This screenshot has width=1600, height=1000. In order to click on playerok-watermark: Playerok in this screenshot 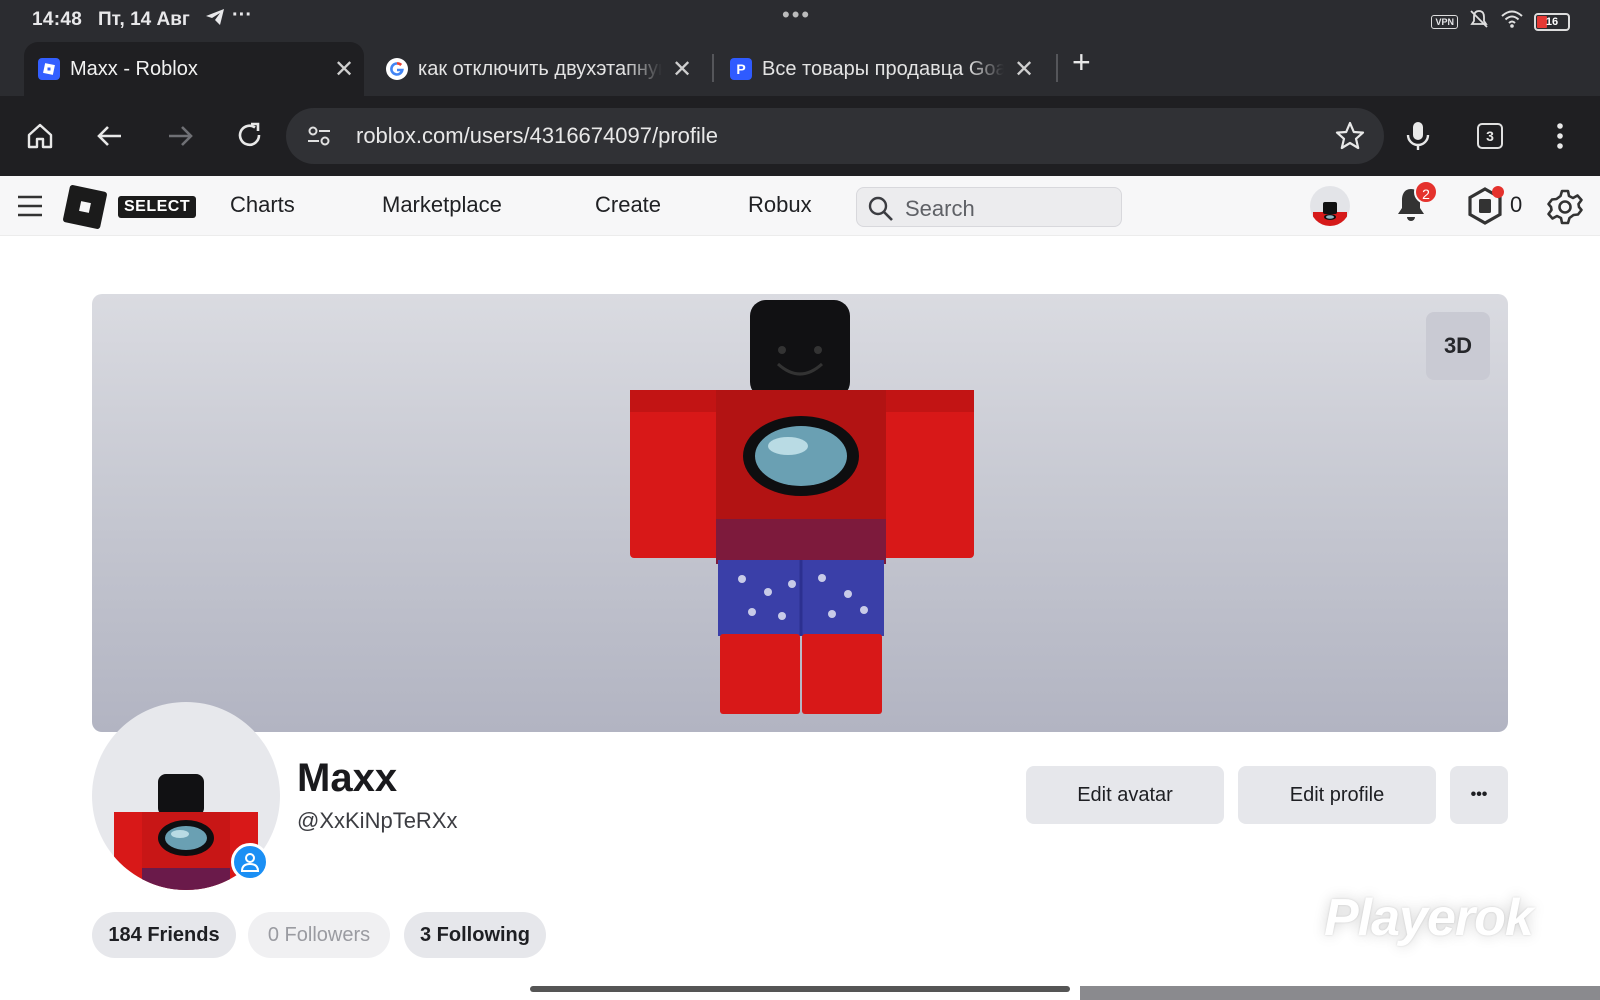, I will do `click(1429, 918)`.